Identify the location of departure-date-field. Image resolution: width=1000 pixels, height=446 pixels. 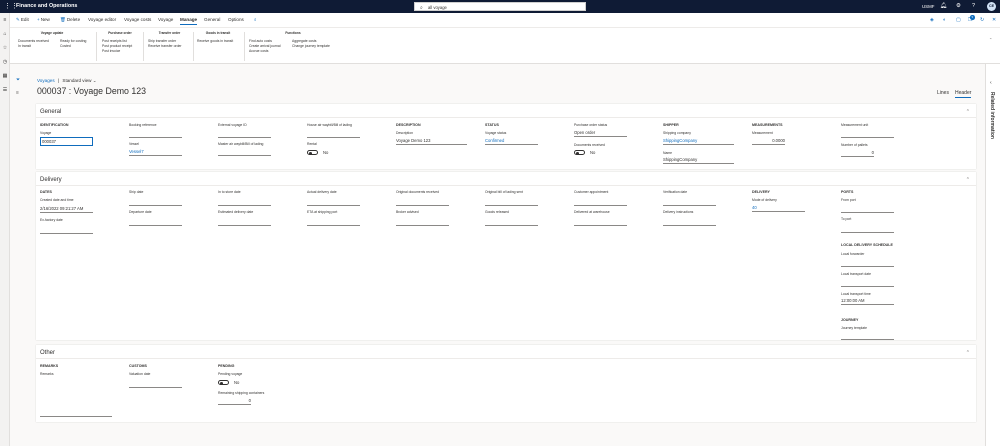
(155, 222).